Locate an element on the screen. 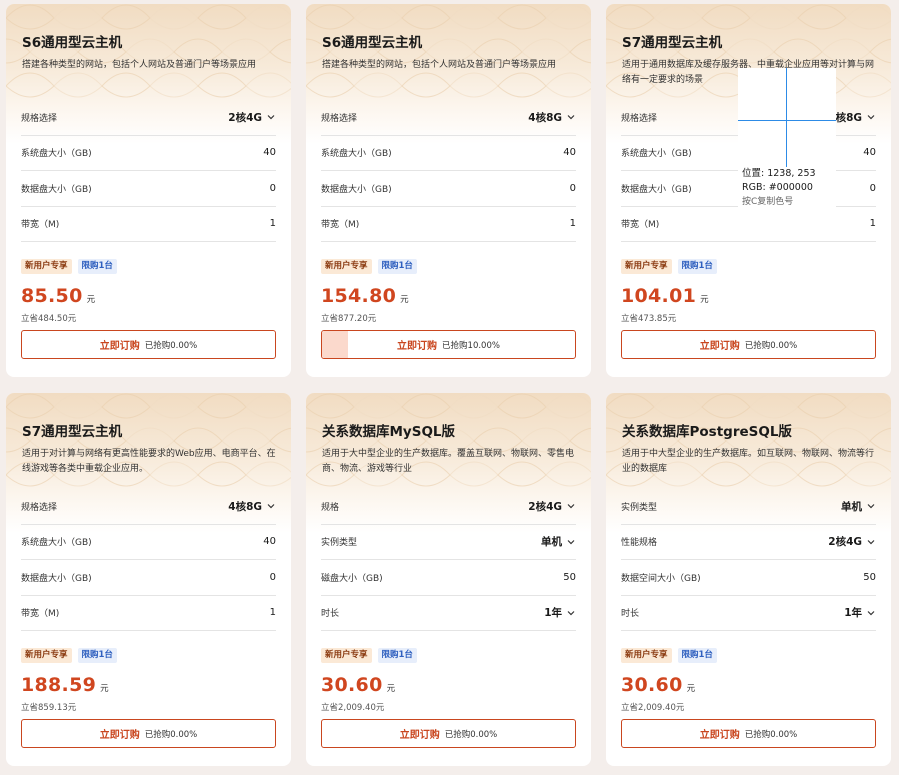 This screenshot has height=775, width=899. price: 188.59 元 is located at coordinates (65, 685).